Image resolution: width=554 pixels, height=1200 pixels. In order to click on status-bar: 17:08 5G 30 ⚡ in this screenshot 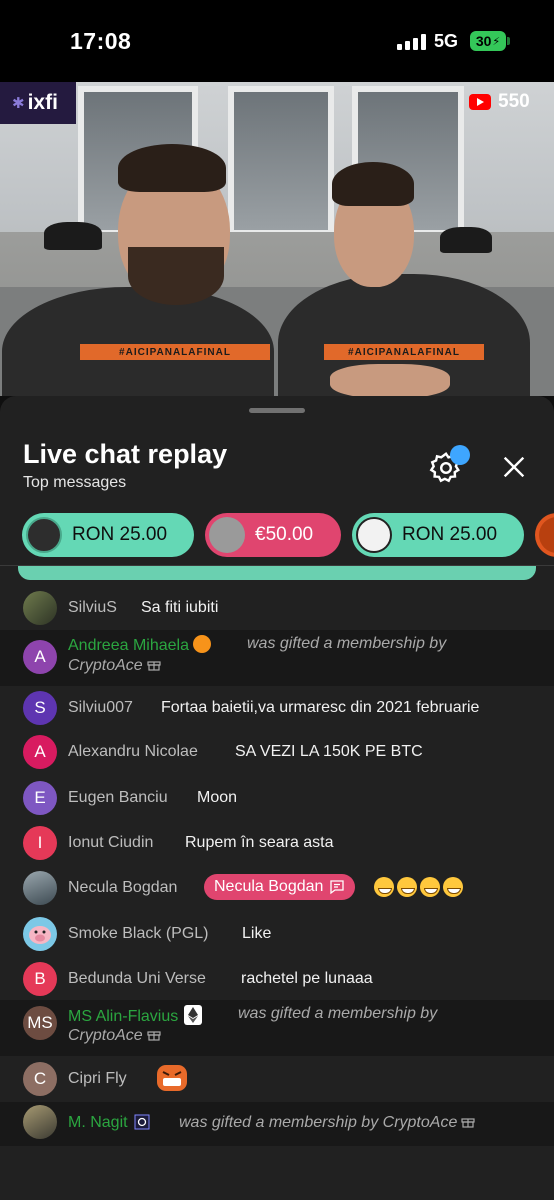, I will do `click(277, 41)`.